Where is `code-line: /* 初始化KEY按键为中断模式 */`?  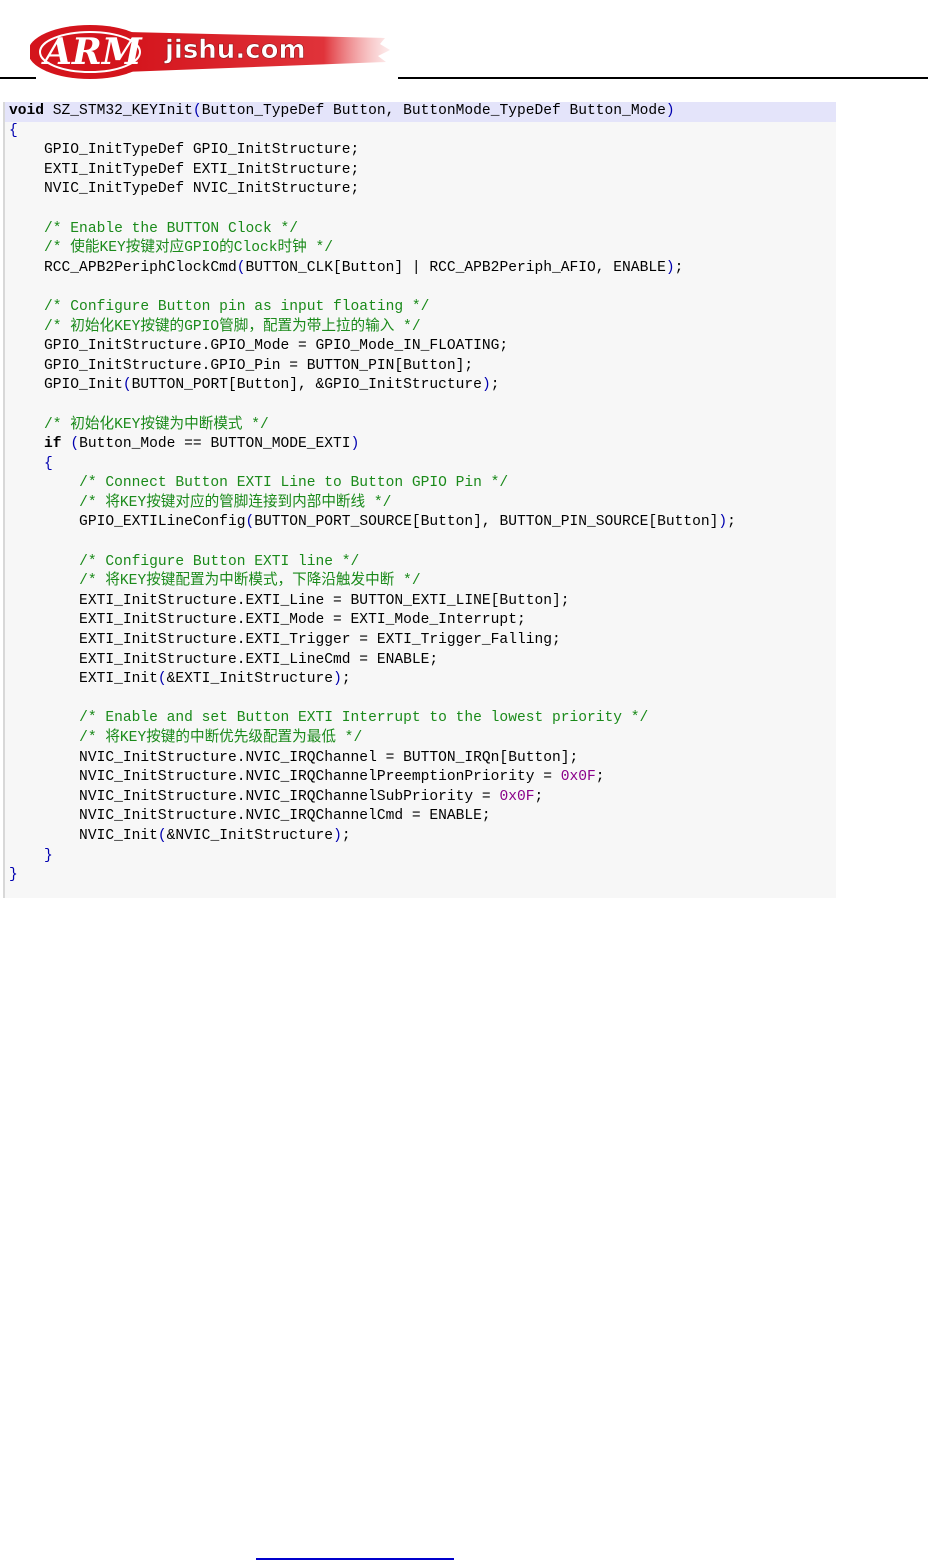
code-line: /* 初始化KEY按键为中断模式 */ is located at coordinates (156, 424).